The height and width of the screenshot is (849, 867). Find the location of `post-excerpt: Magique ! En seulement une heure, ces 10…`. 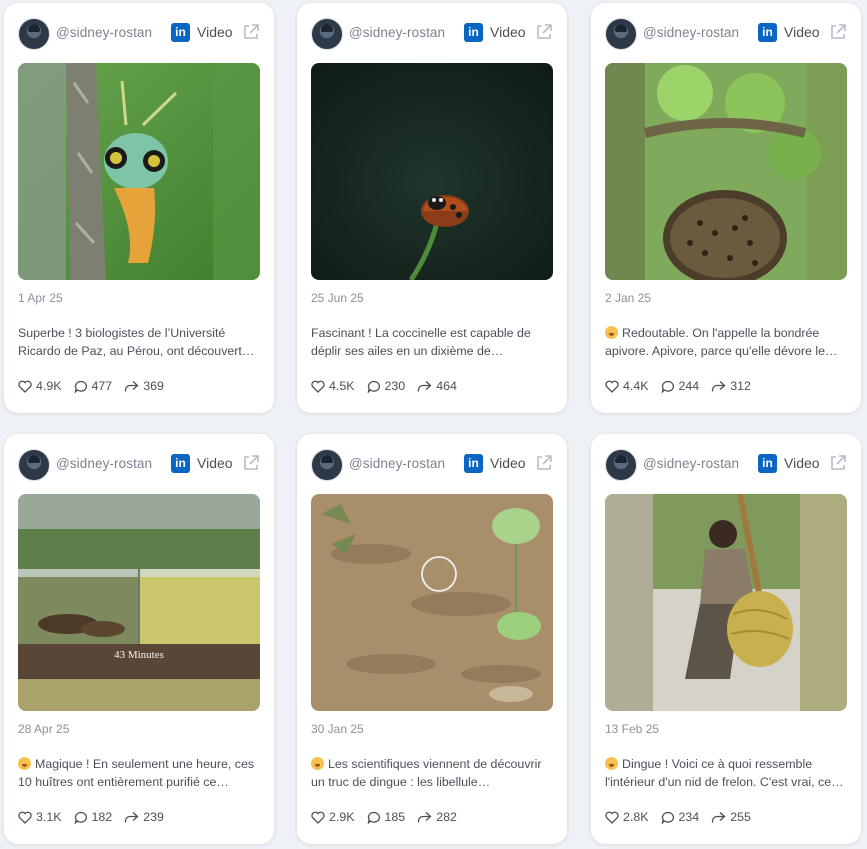

post-excerpt: Magique ! En seulement une heure, ces 10… is located at coordinates (140, 773).